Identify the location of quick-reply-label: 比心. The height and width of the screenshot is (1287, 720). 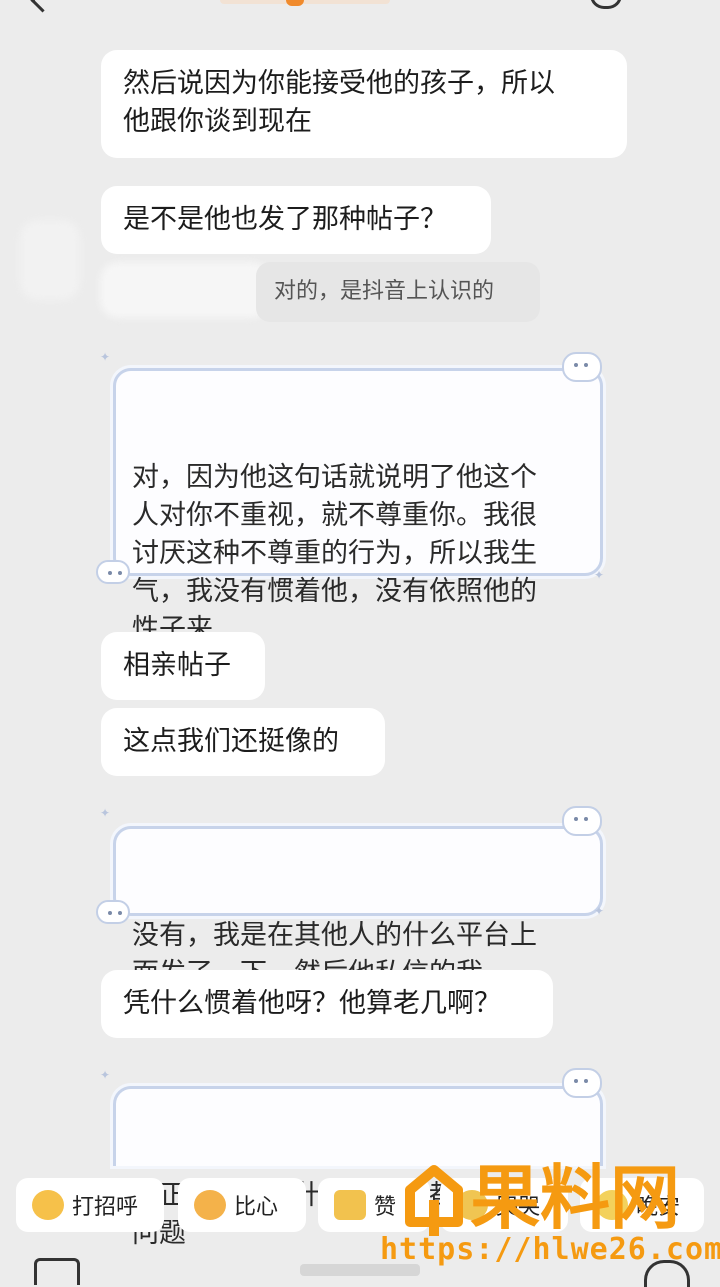
(256, 1207).